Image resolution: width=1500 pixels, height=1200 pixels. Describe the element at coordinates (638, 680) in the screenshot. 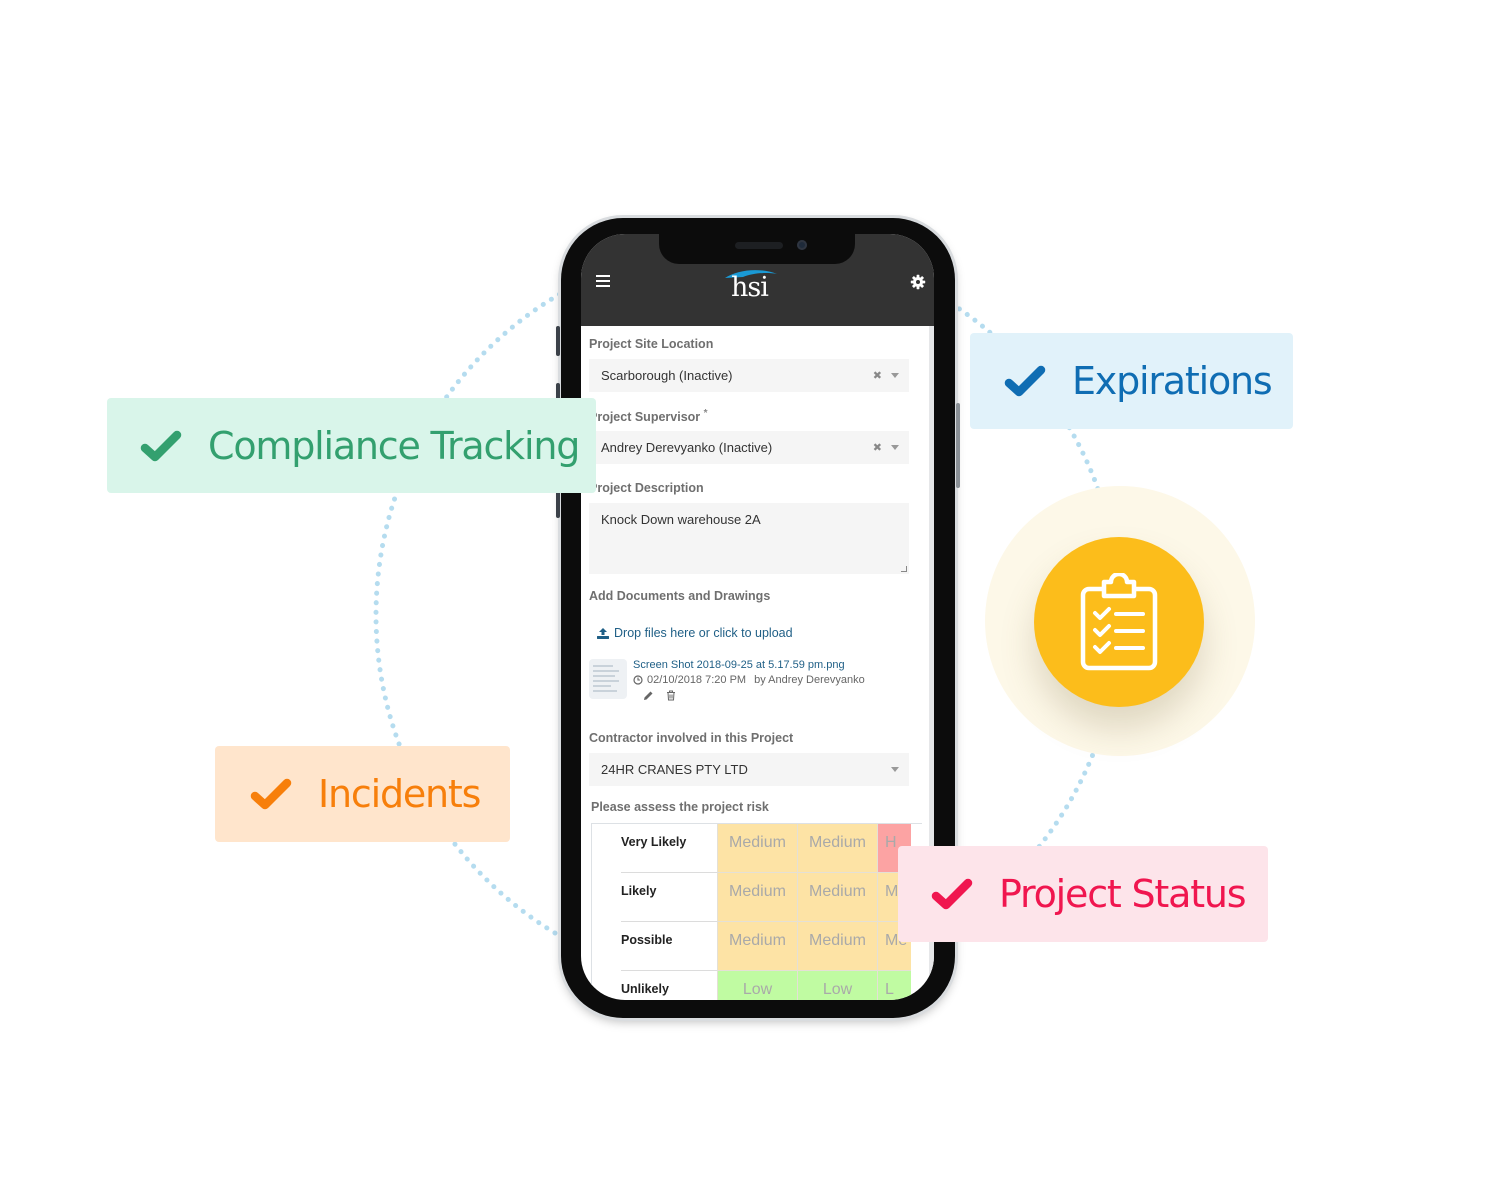

I see `clock-icon` at that location.